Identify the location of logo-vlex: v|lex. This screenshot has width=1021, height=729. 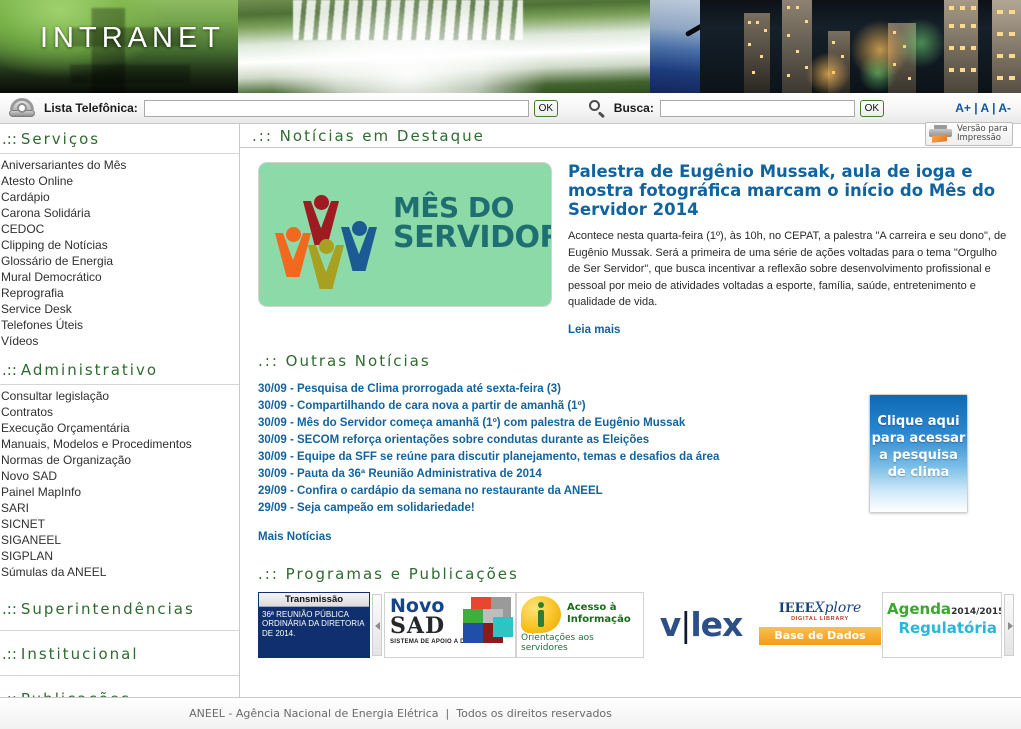
(701, 624).